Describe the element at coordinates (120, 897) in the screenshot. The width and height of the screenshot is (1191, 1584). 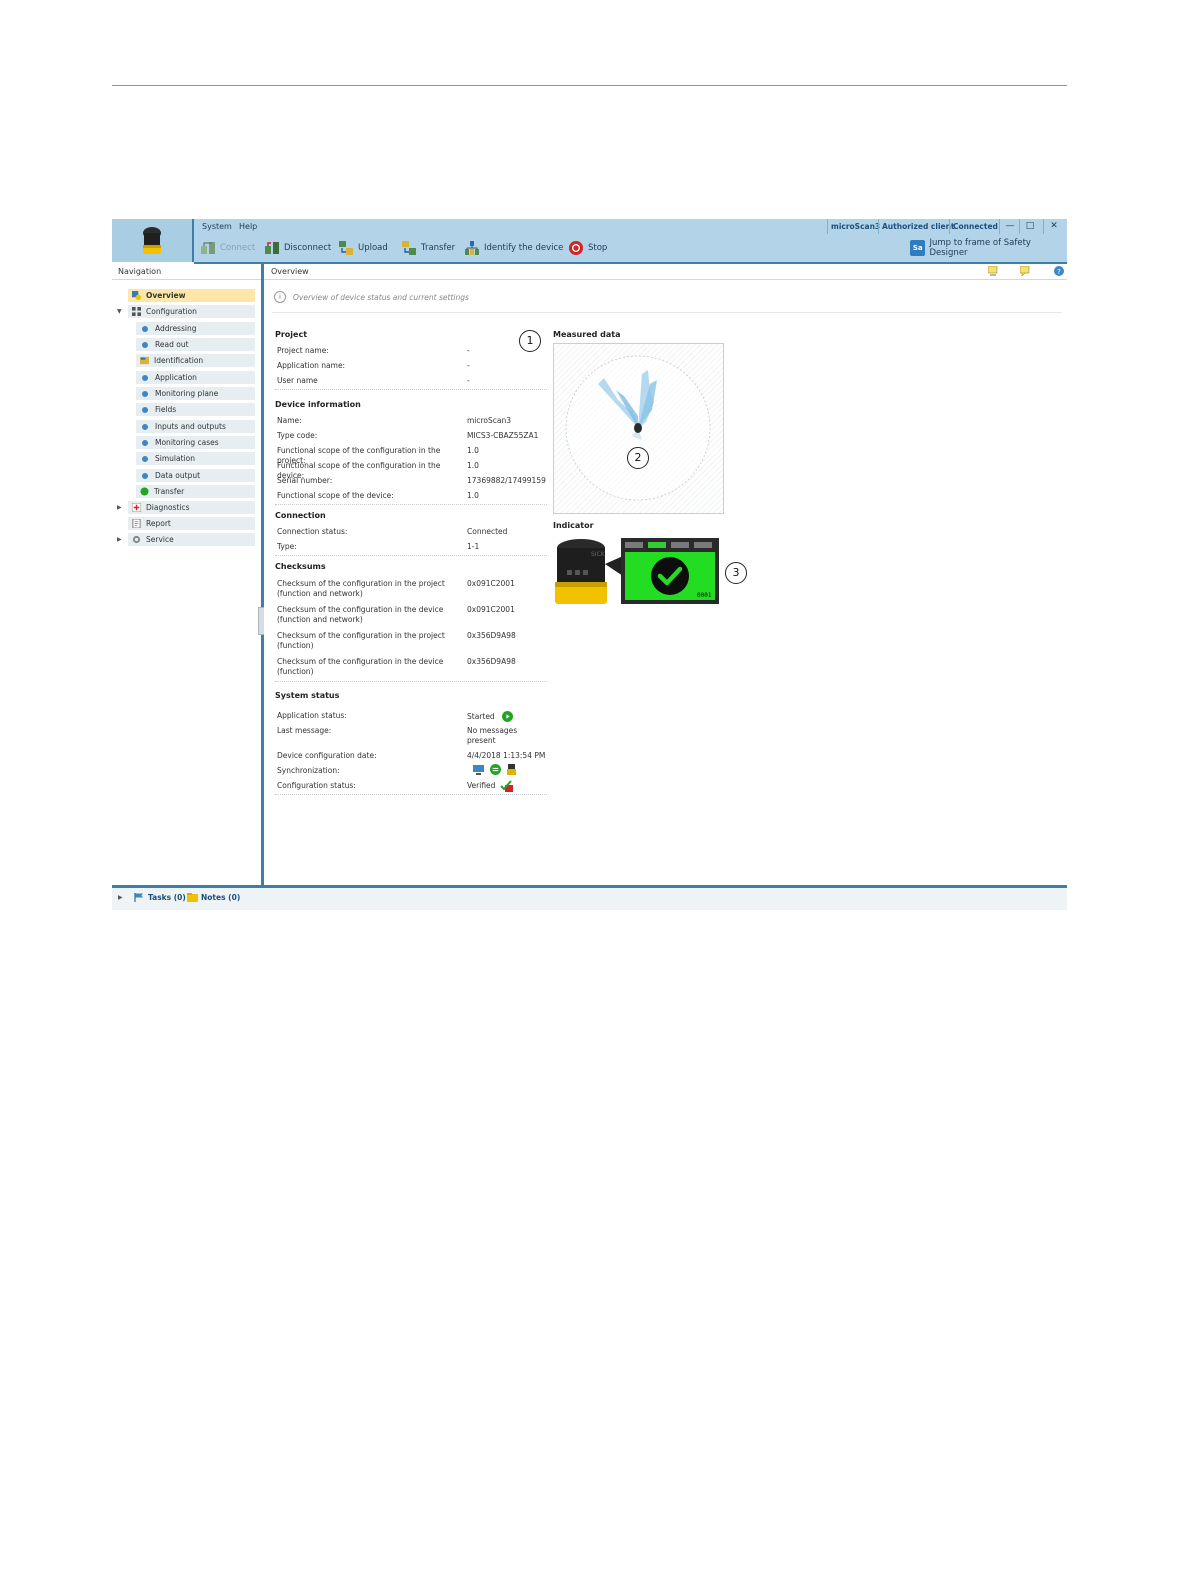
I see `bottom-expand-icon: ▶` at that location.